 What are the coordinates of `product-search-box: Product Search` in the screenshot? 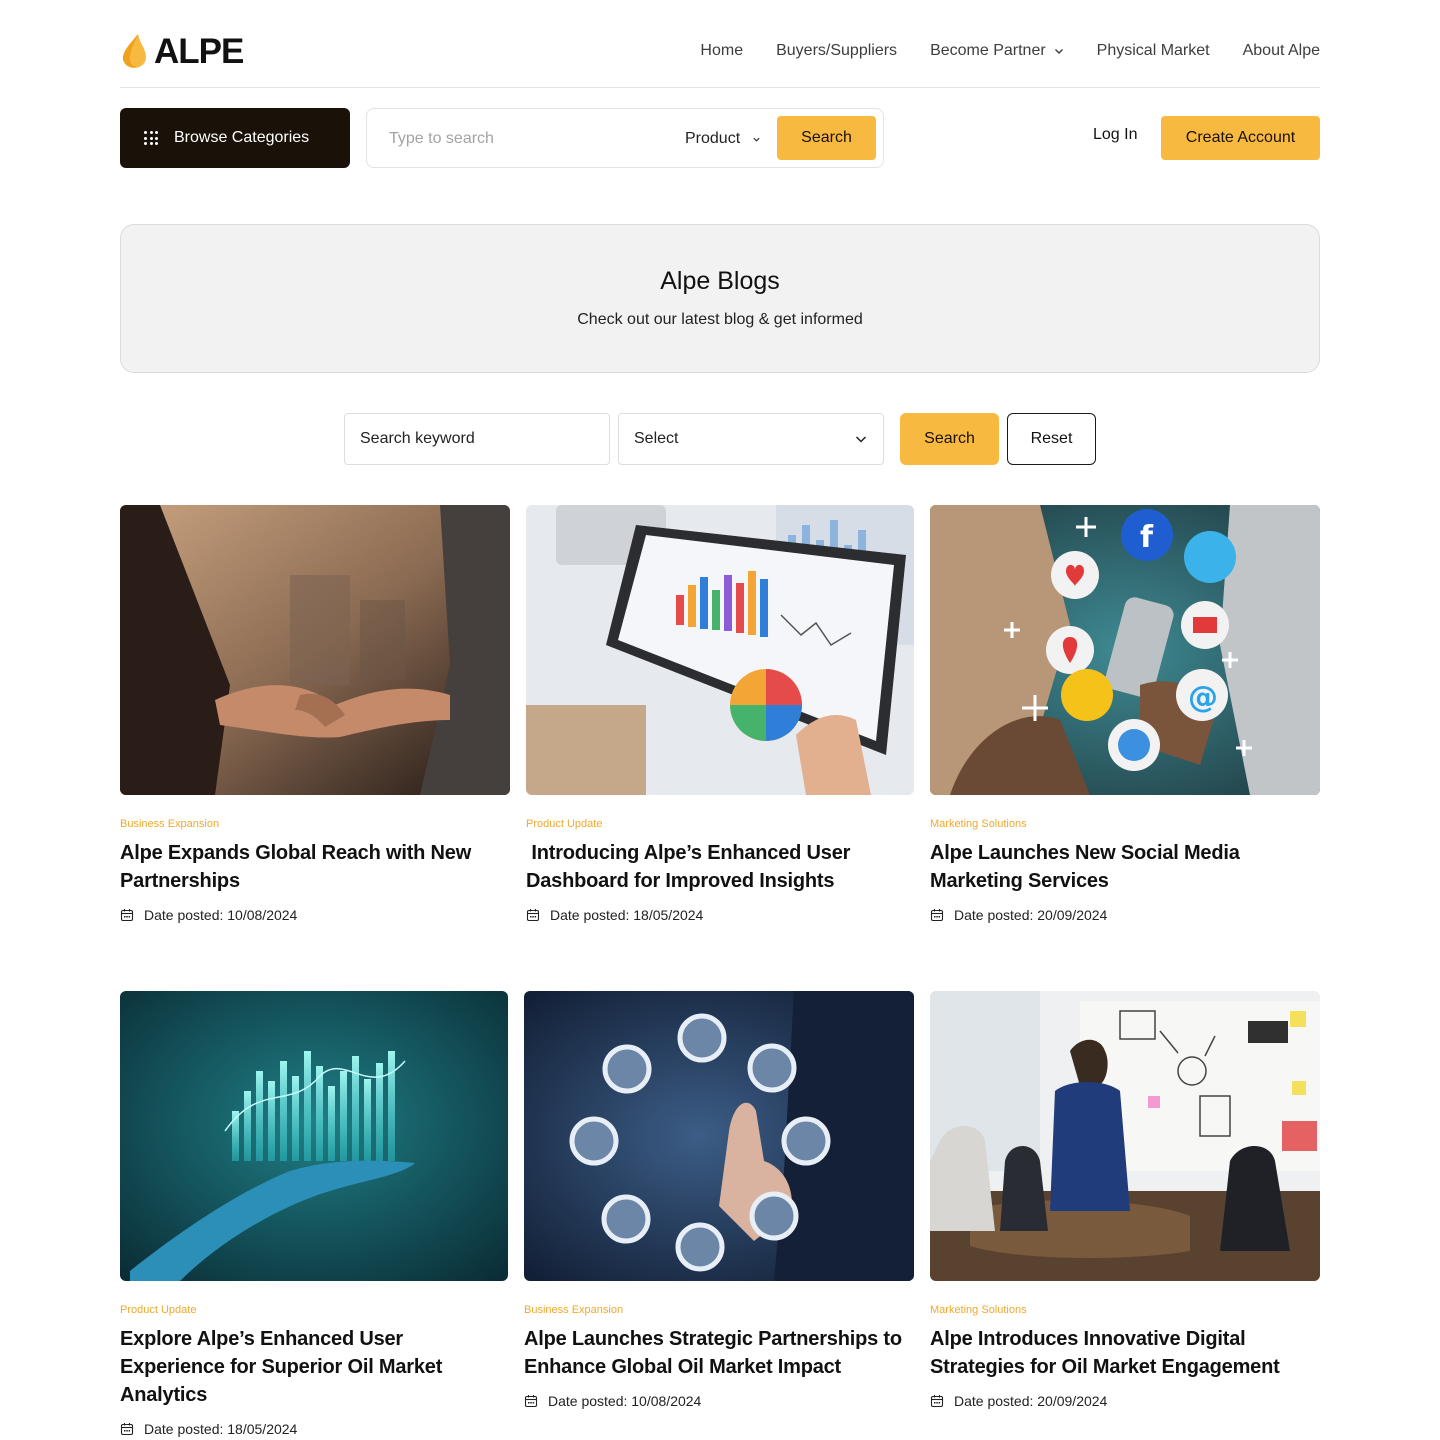 It's located at (625, 138).